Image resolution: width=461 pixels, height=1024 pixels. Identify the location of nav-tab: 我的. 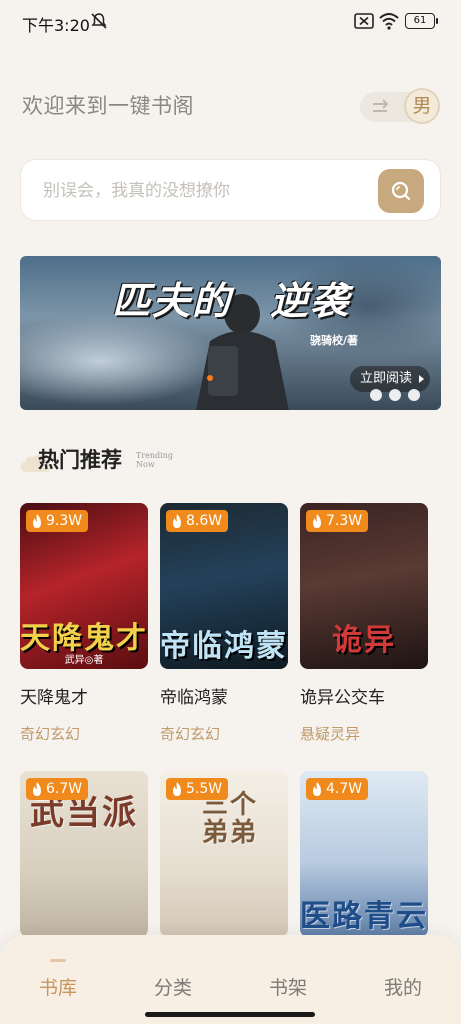
(403, 986).